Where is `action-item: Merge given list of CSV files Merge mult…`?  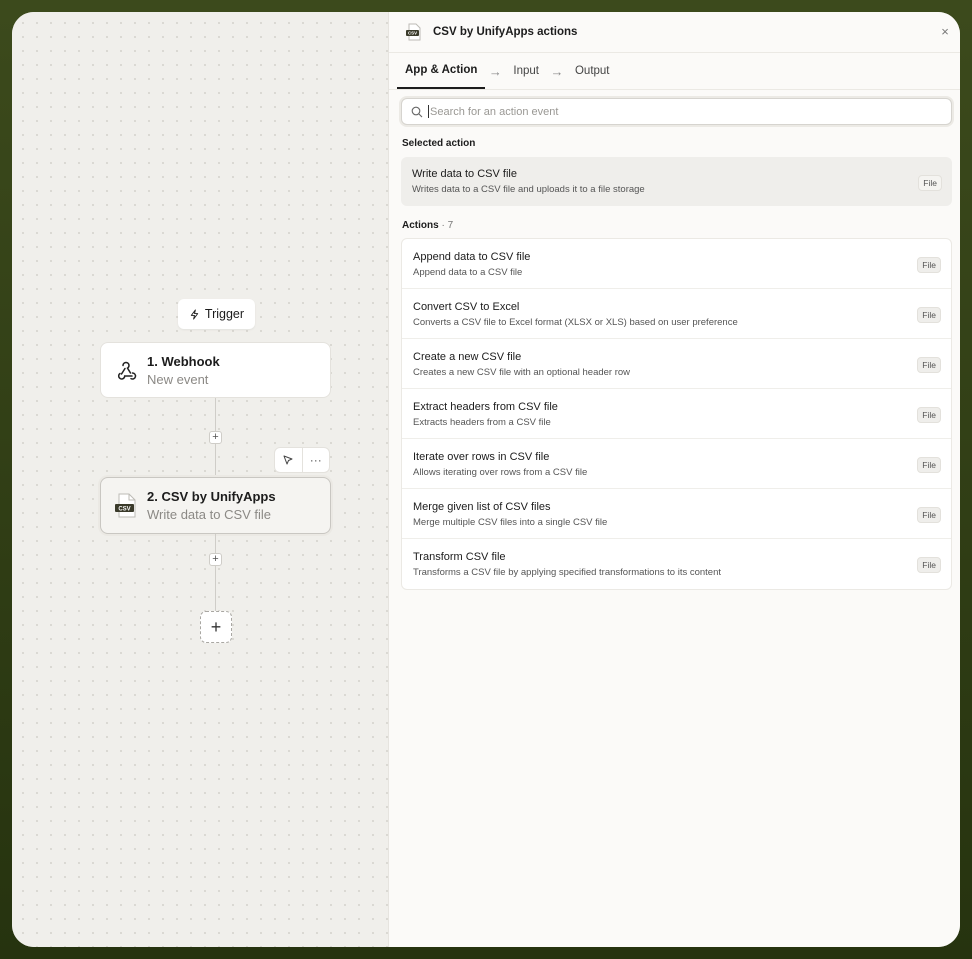 action-item: Merge given list of CSV files Merge mult… is located at coordinates (676, 514).